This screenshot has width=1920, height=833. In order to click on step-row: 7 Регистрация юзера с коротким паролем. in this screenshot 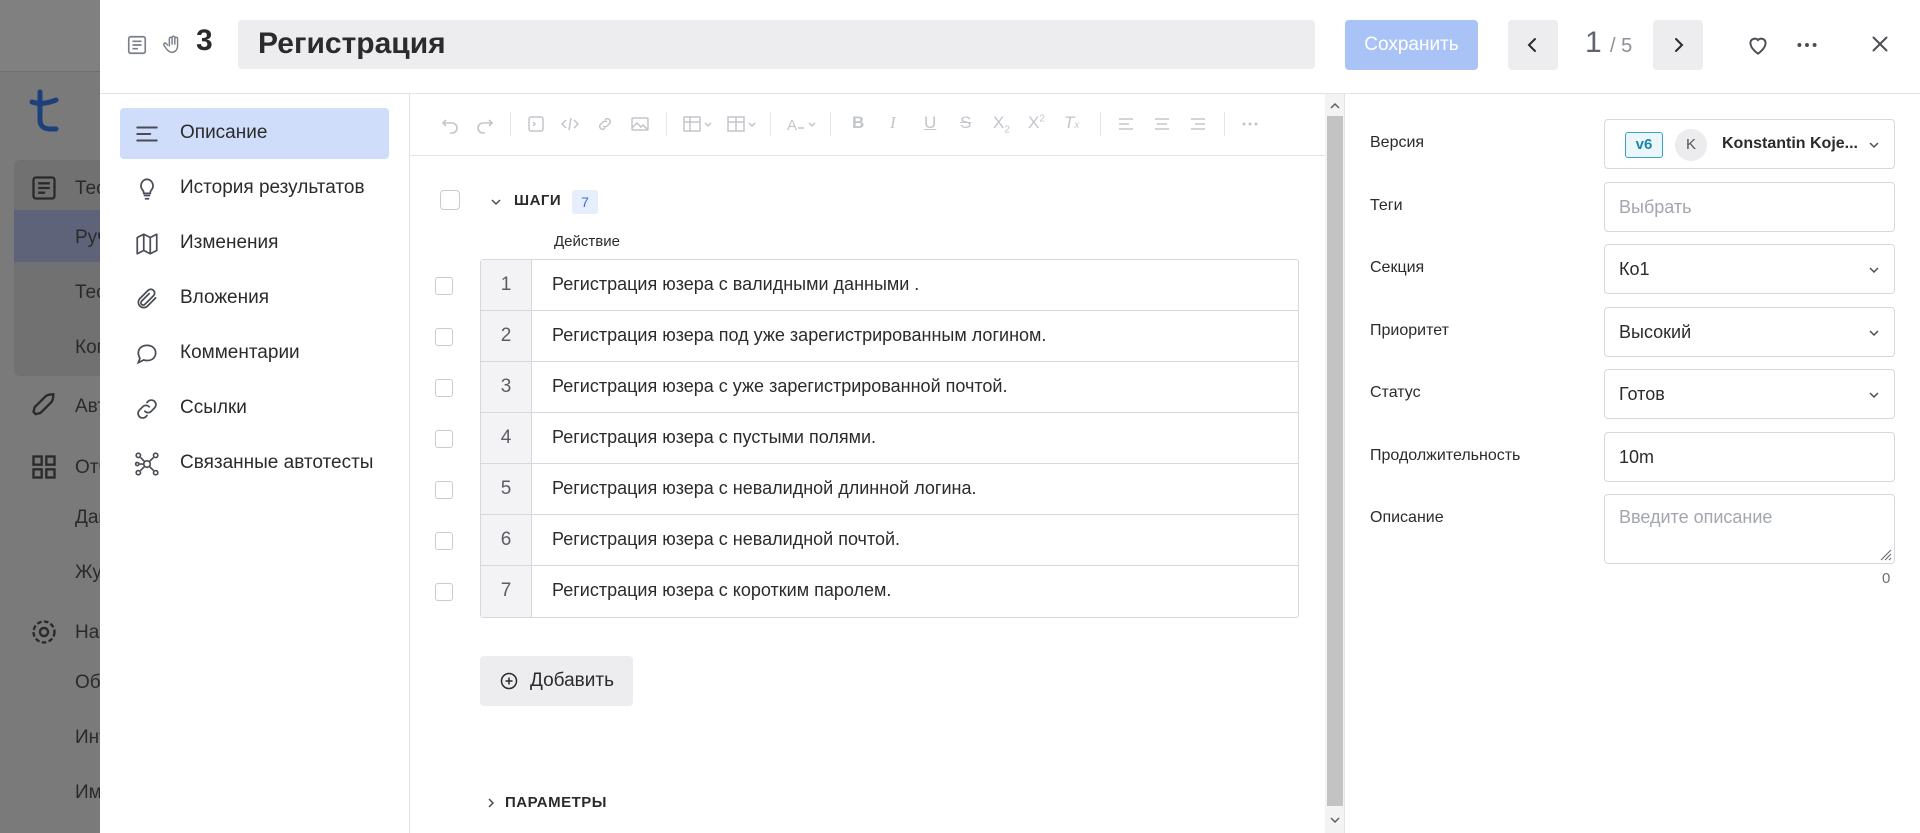, I will do `click(889, 591)`.